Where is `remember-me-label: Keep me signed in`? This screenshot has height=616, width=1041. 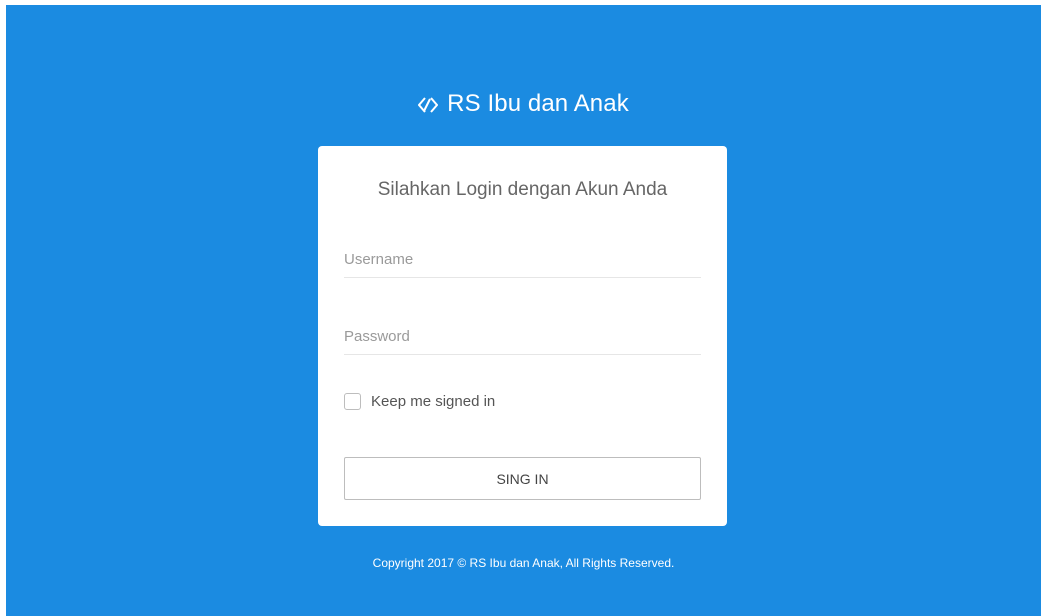
remember-me-label: Keep me signed in is located at coordinates (433, 401).